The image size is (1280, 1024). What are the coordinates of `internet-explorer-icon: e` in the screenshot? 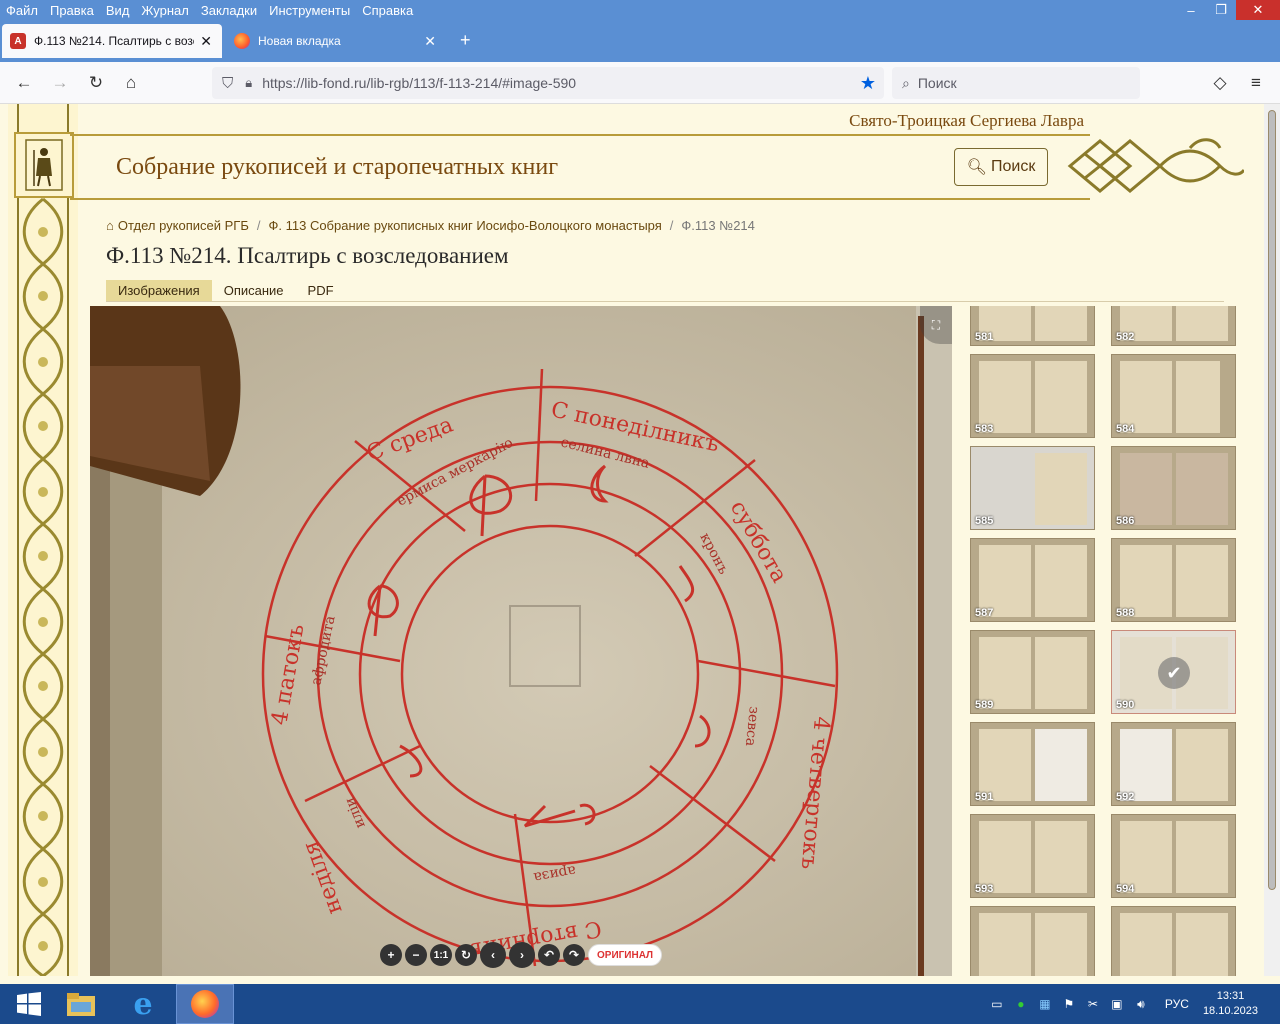 It's located at (143, 1004).